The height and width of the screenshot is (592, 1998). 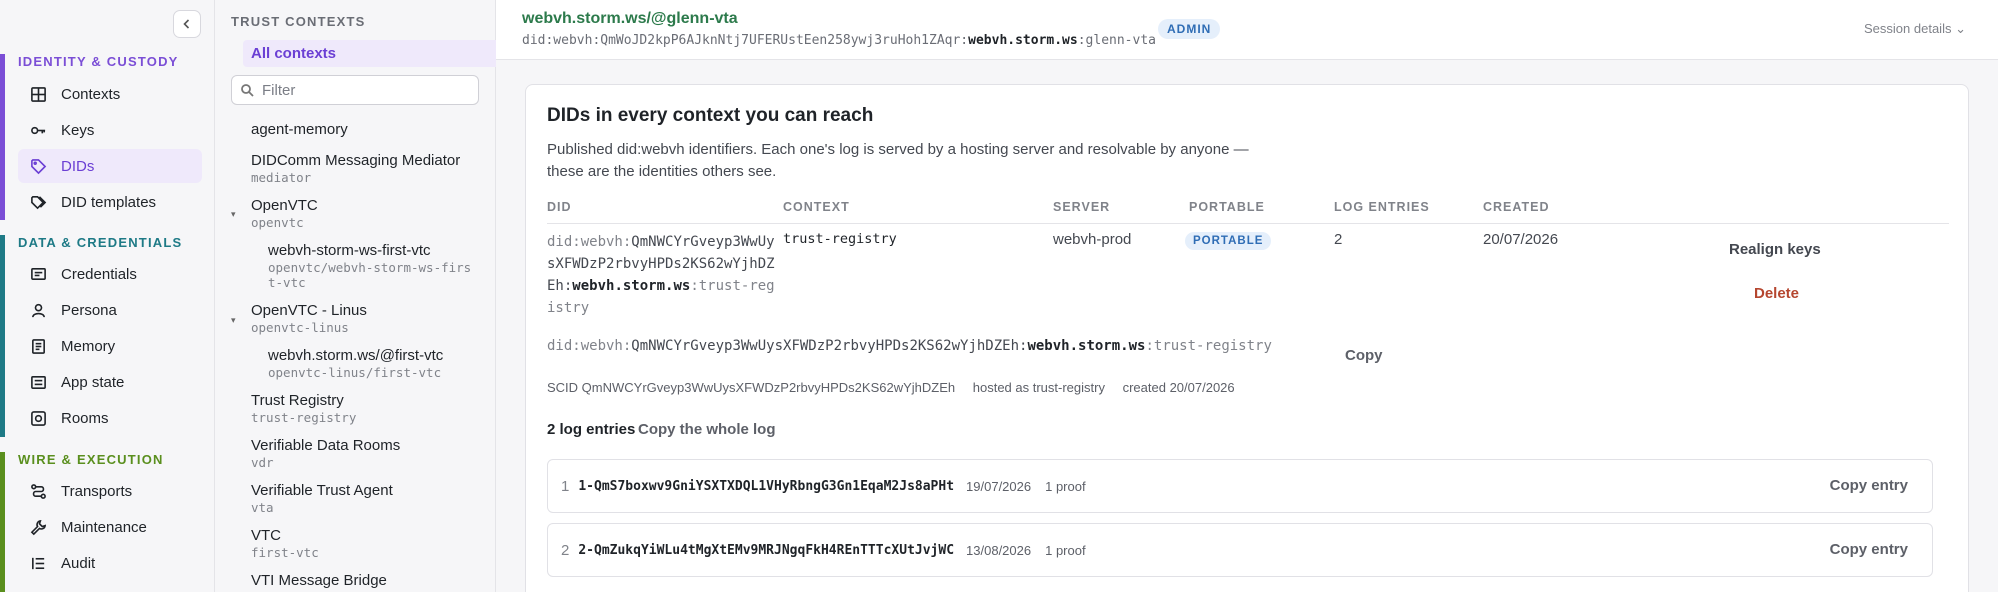 I want to click on nav-item-memory: Memory, so click(x=110, y=346).